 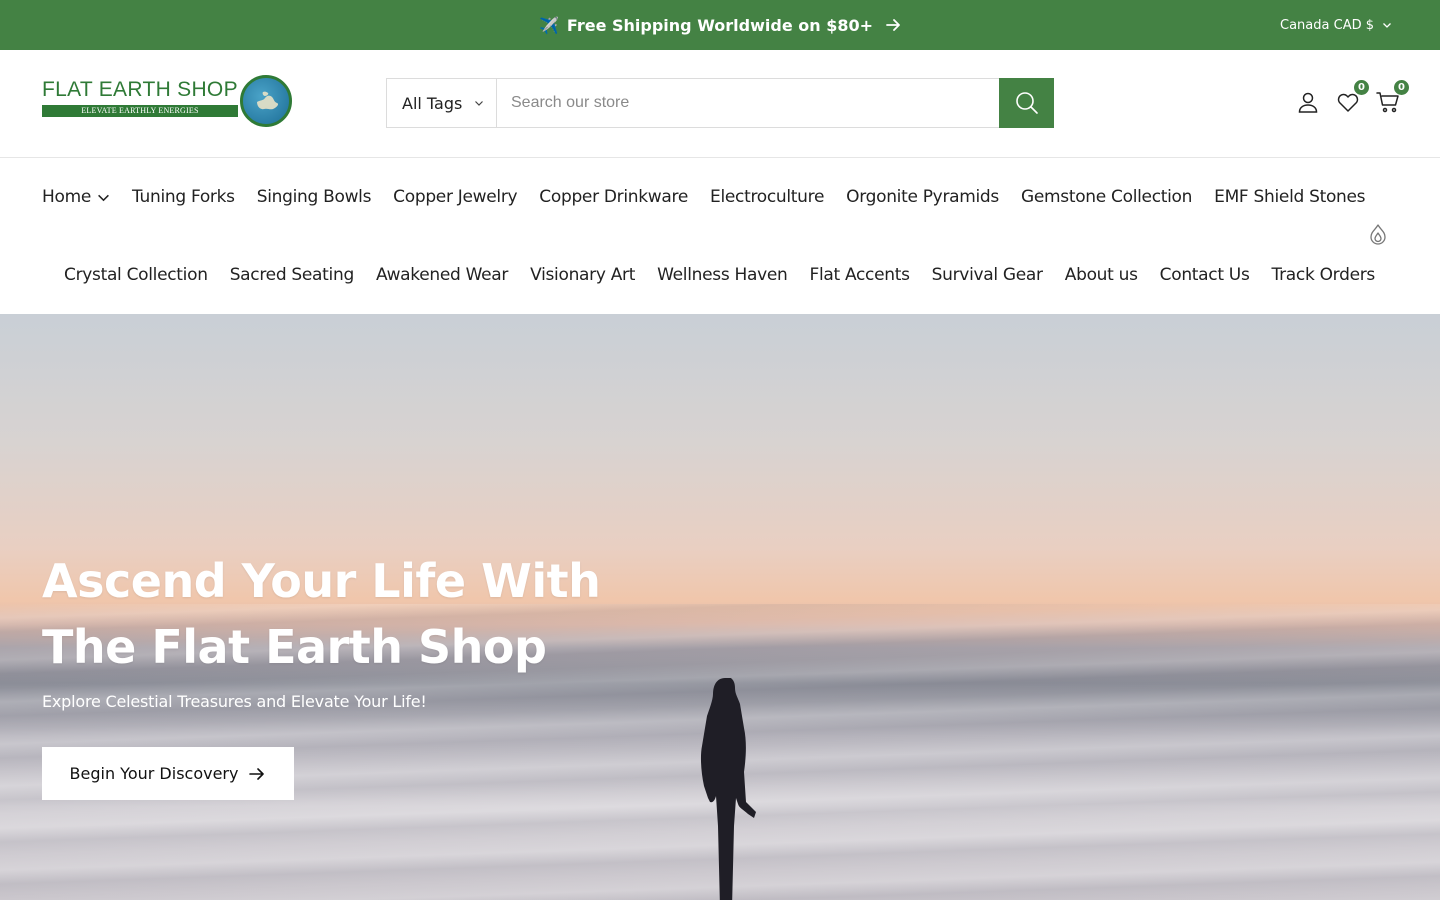 What do you see at coordinates (1101, 275) in the screenshot?
I see `nav-item-about-us: About us` at bounding box center [1101, 275].